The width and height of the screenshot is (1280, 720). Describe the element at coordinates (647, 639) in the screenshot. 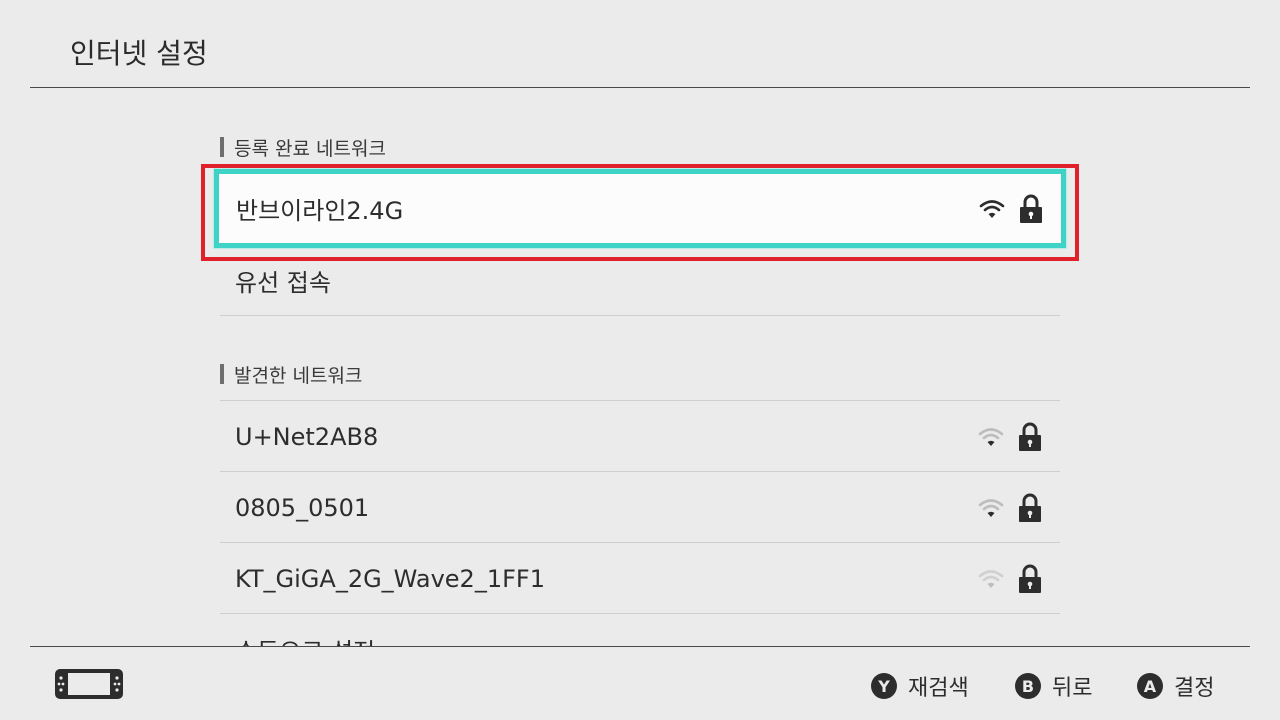

I see `manual-setup-label: 수동으로 설정` at that location.